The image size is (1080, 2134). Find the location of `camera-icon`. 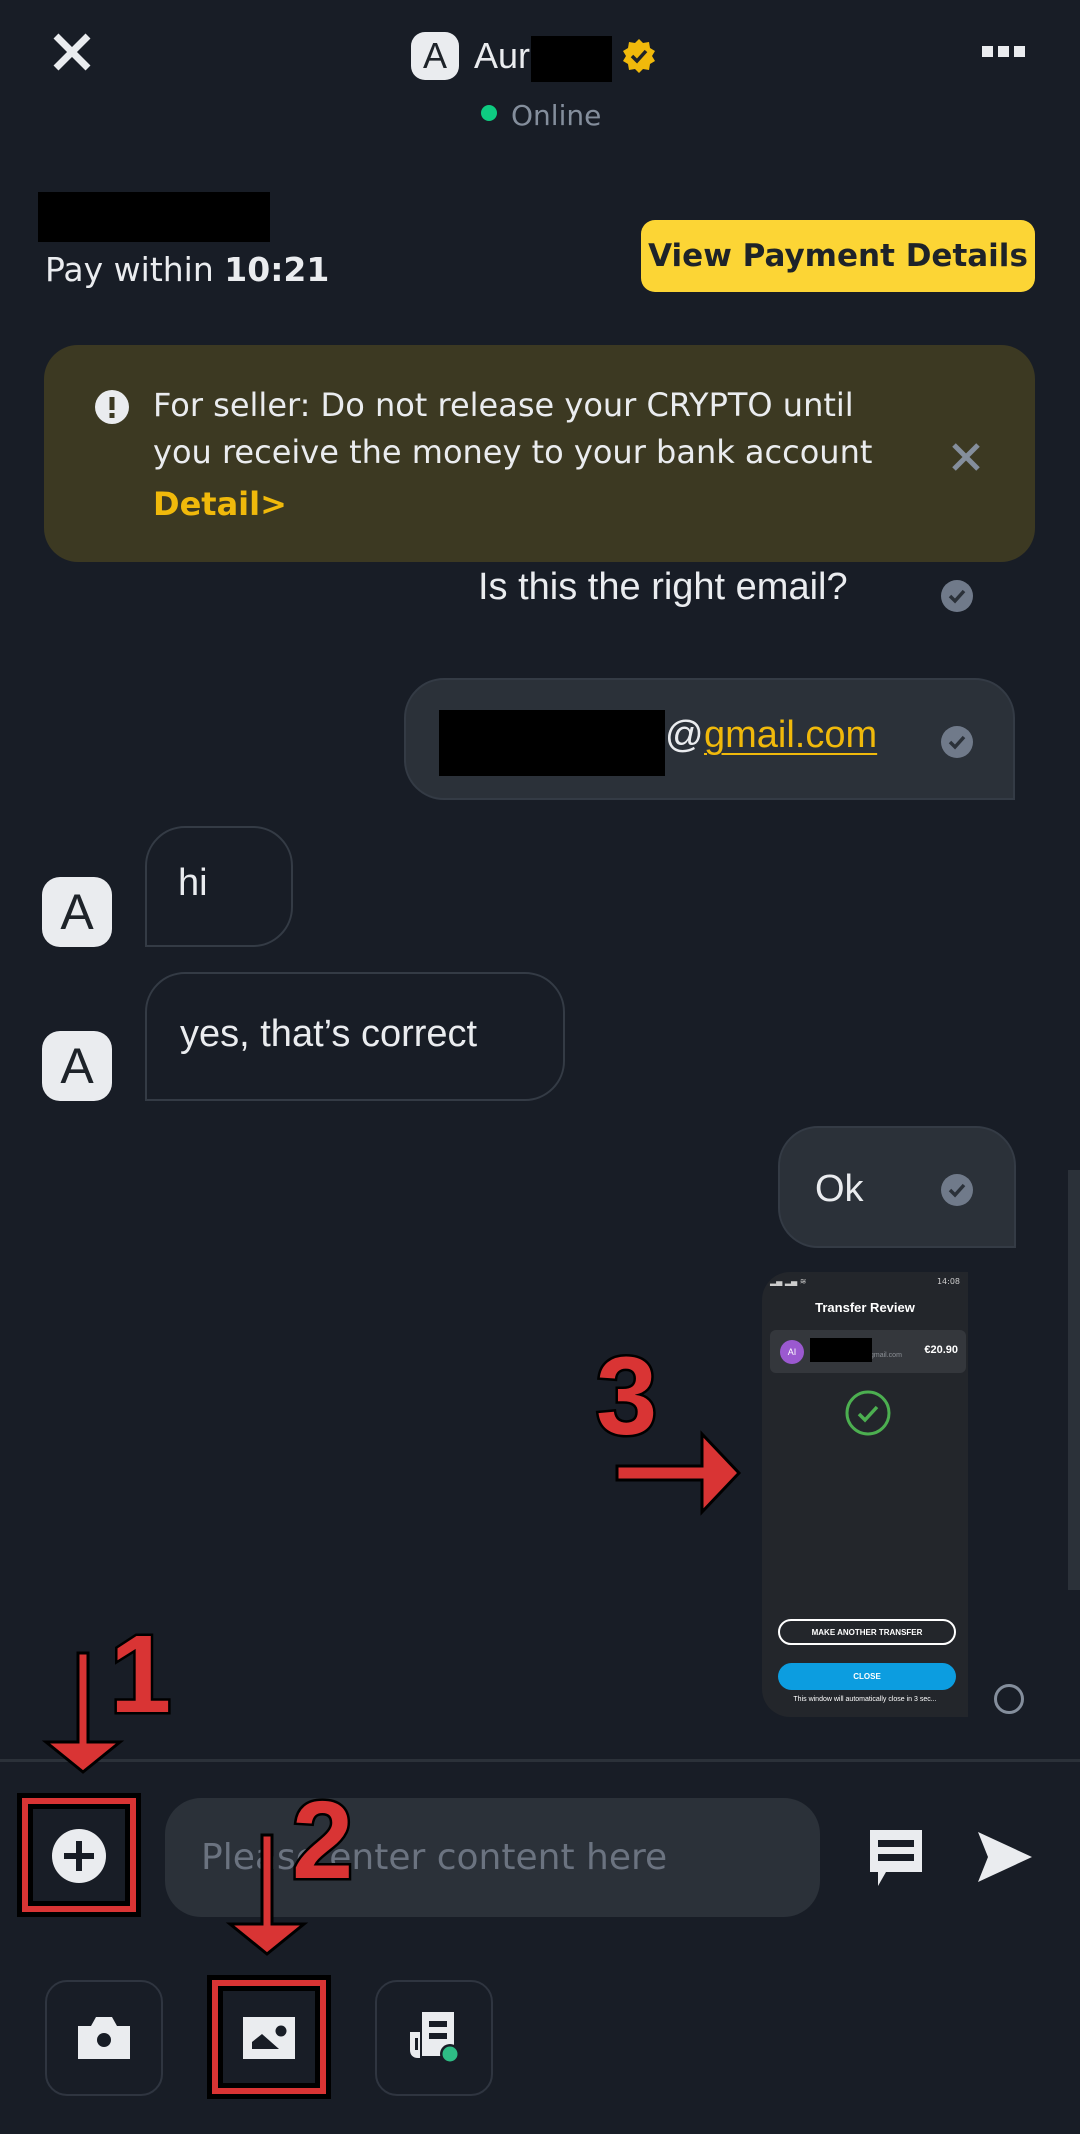

camera-icon is located at coordinates (104, 2038).